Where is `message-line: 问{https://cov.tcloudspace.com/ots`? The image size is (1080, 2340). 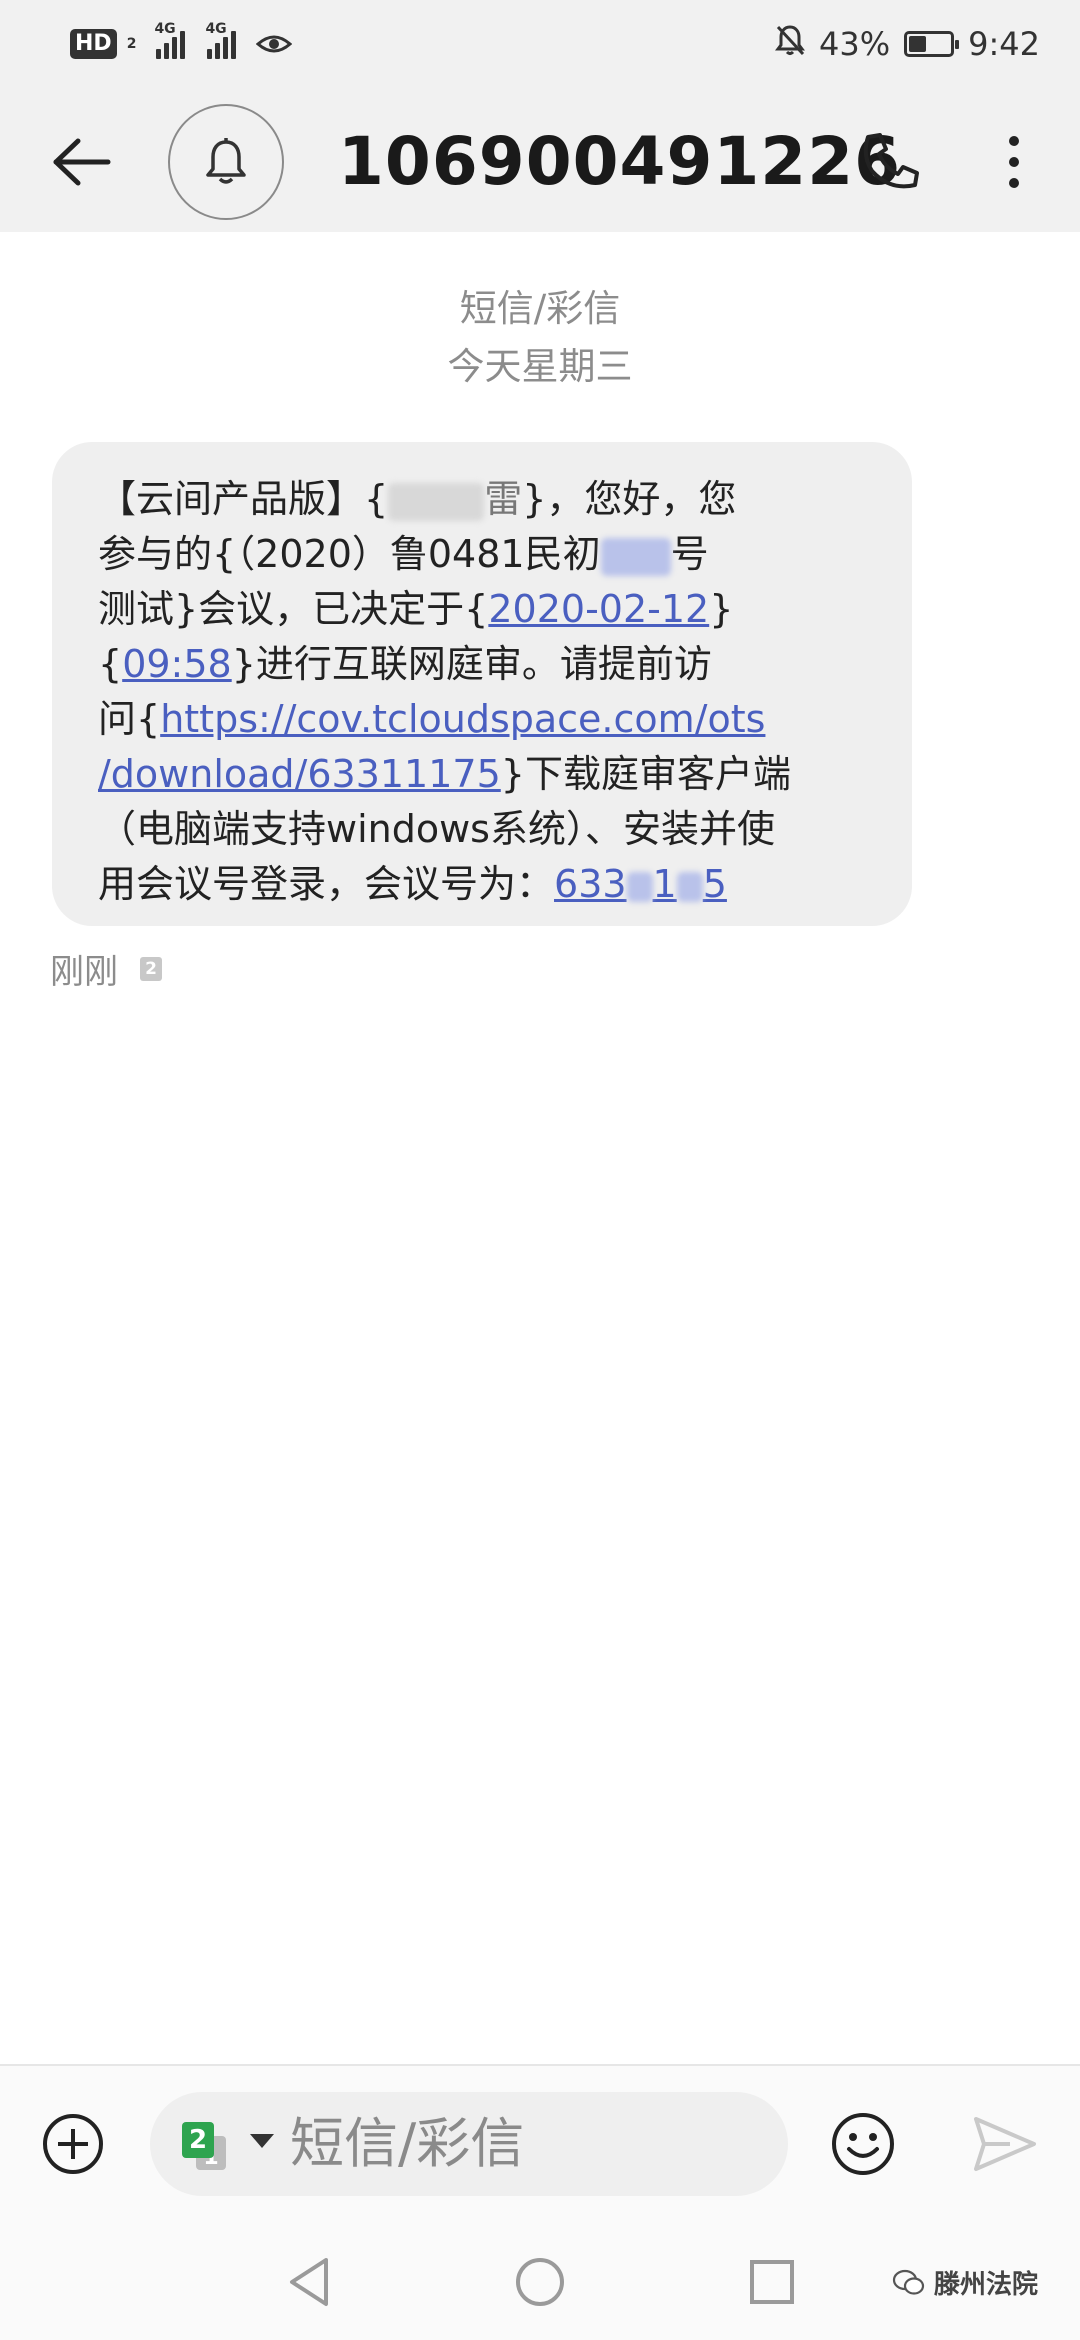 message-line: 问{https://cov.tcloudspace.com/ots is located at coordinates (485, 719).